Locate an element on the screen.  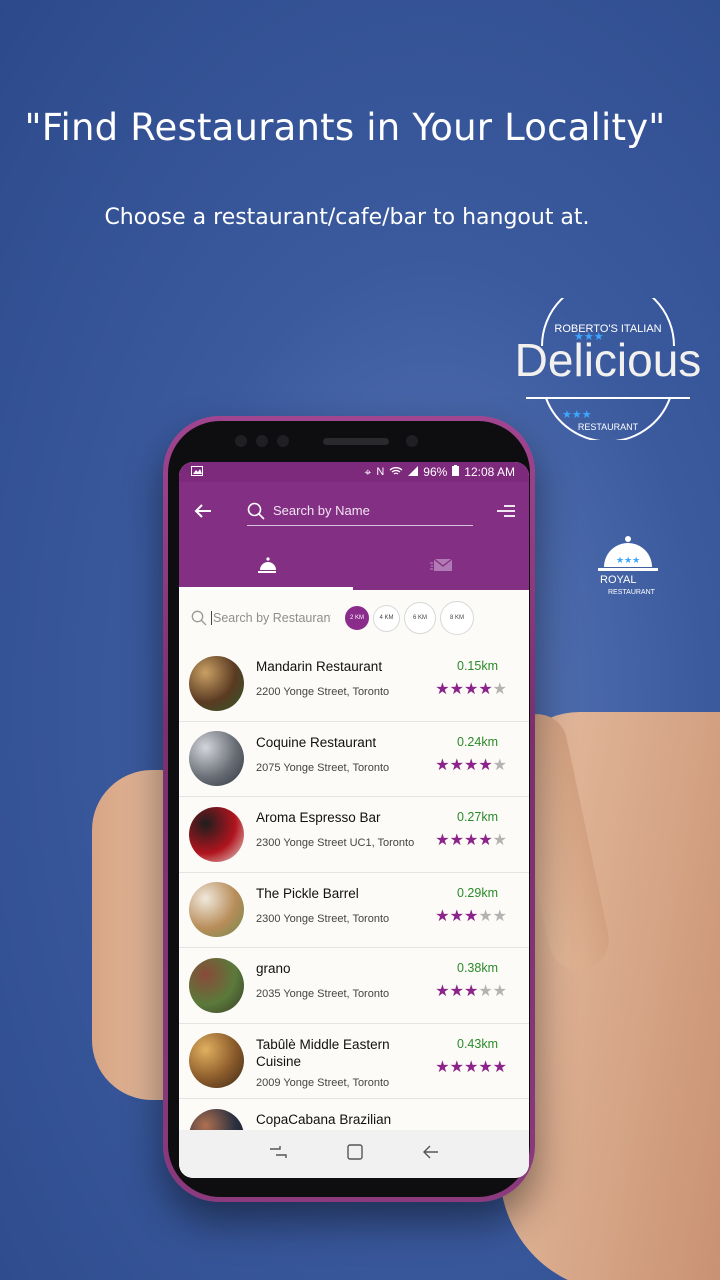
wifi-icon is located at coordinates (396, 472).